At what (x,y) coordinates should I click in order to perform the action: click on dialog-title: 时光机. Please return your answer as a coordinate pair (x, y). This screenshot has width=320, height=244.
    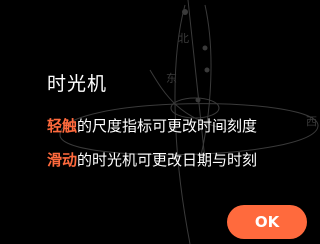
    Looking at the image, I should click on (77, 84).